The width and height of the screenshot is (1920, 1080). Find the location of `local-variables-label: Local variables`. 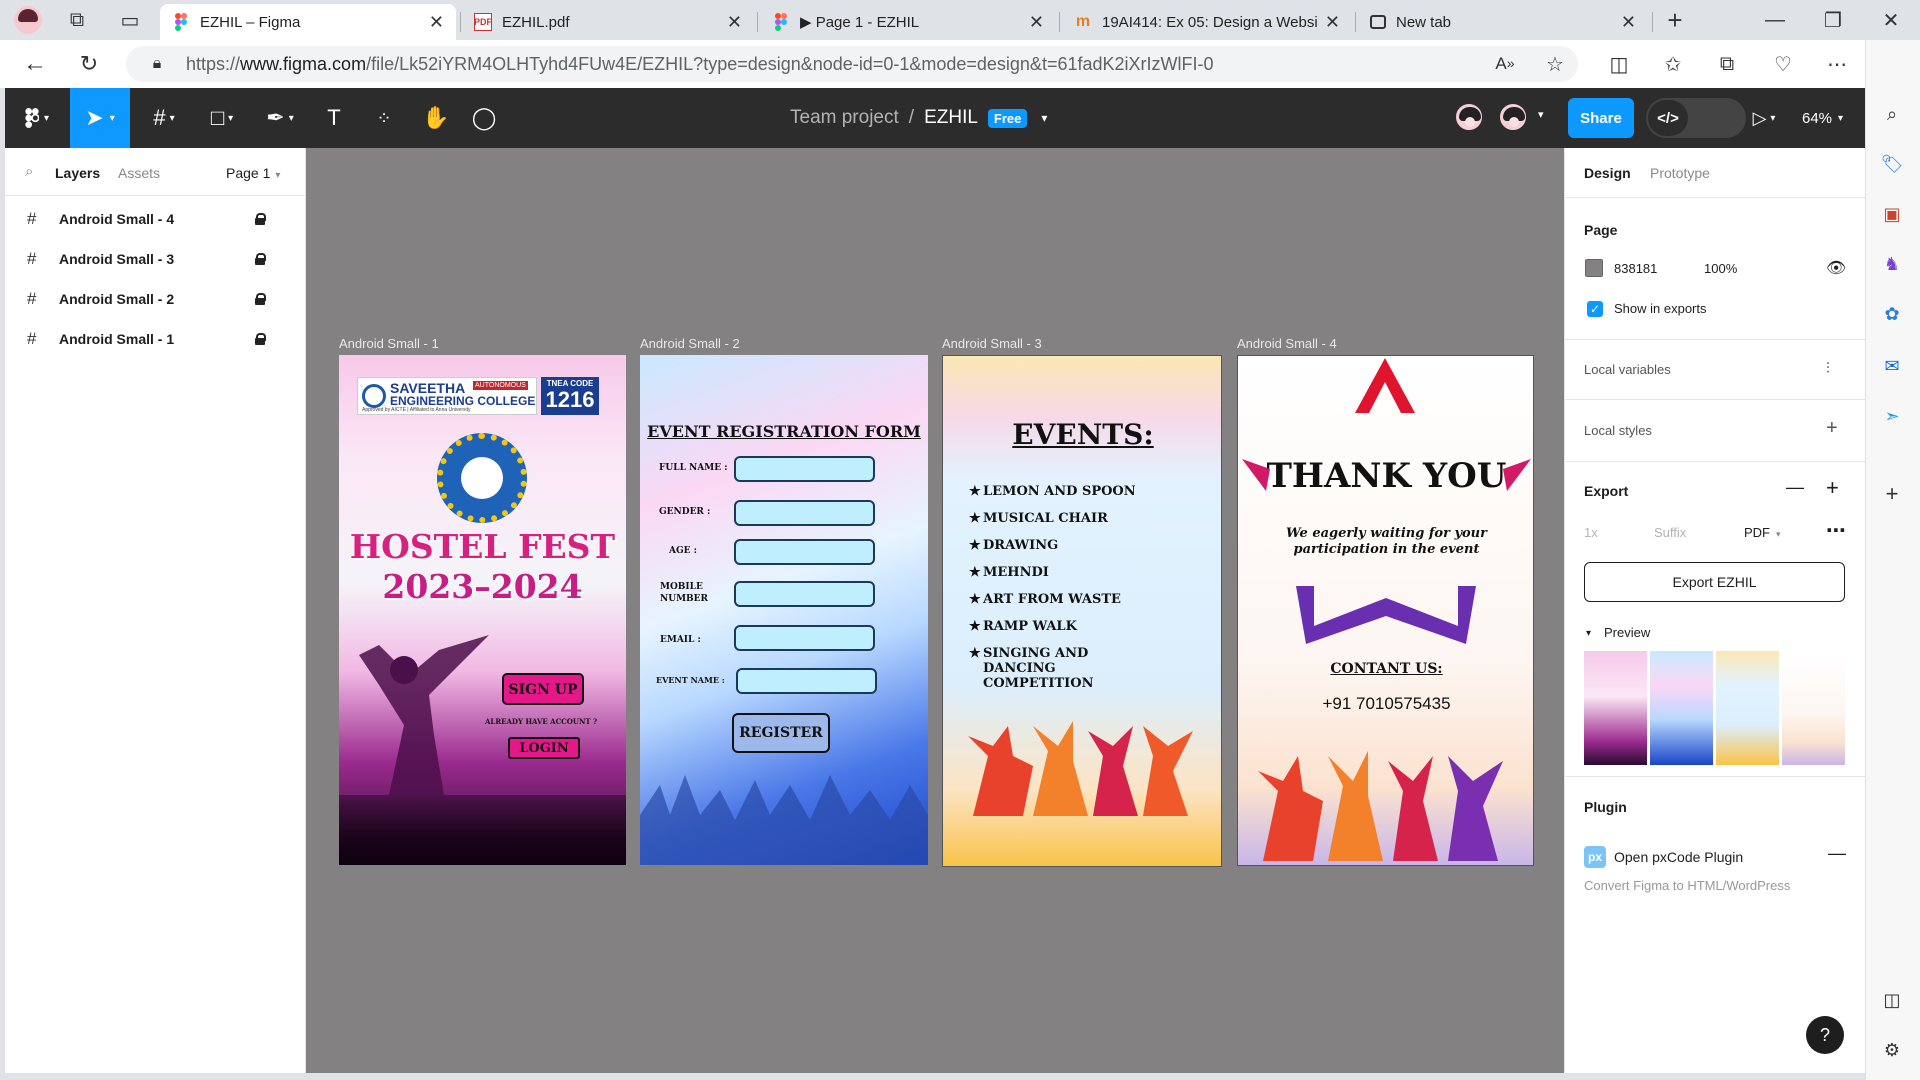

local-variables-label: Local variables is located at coordinates (1627, 369).